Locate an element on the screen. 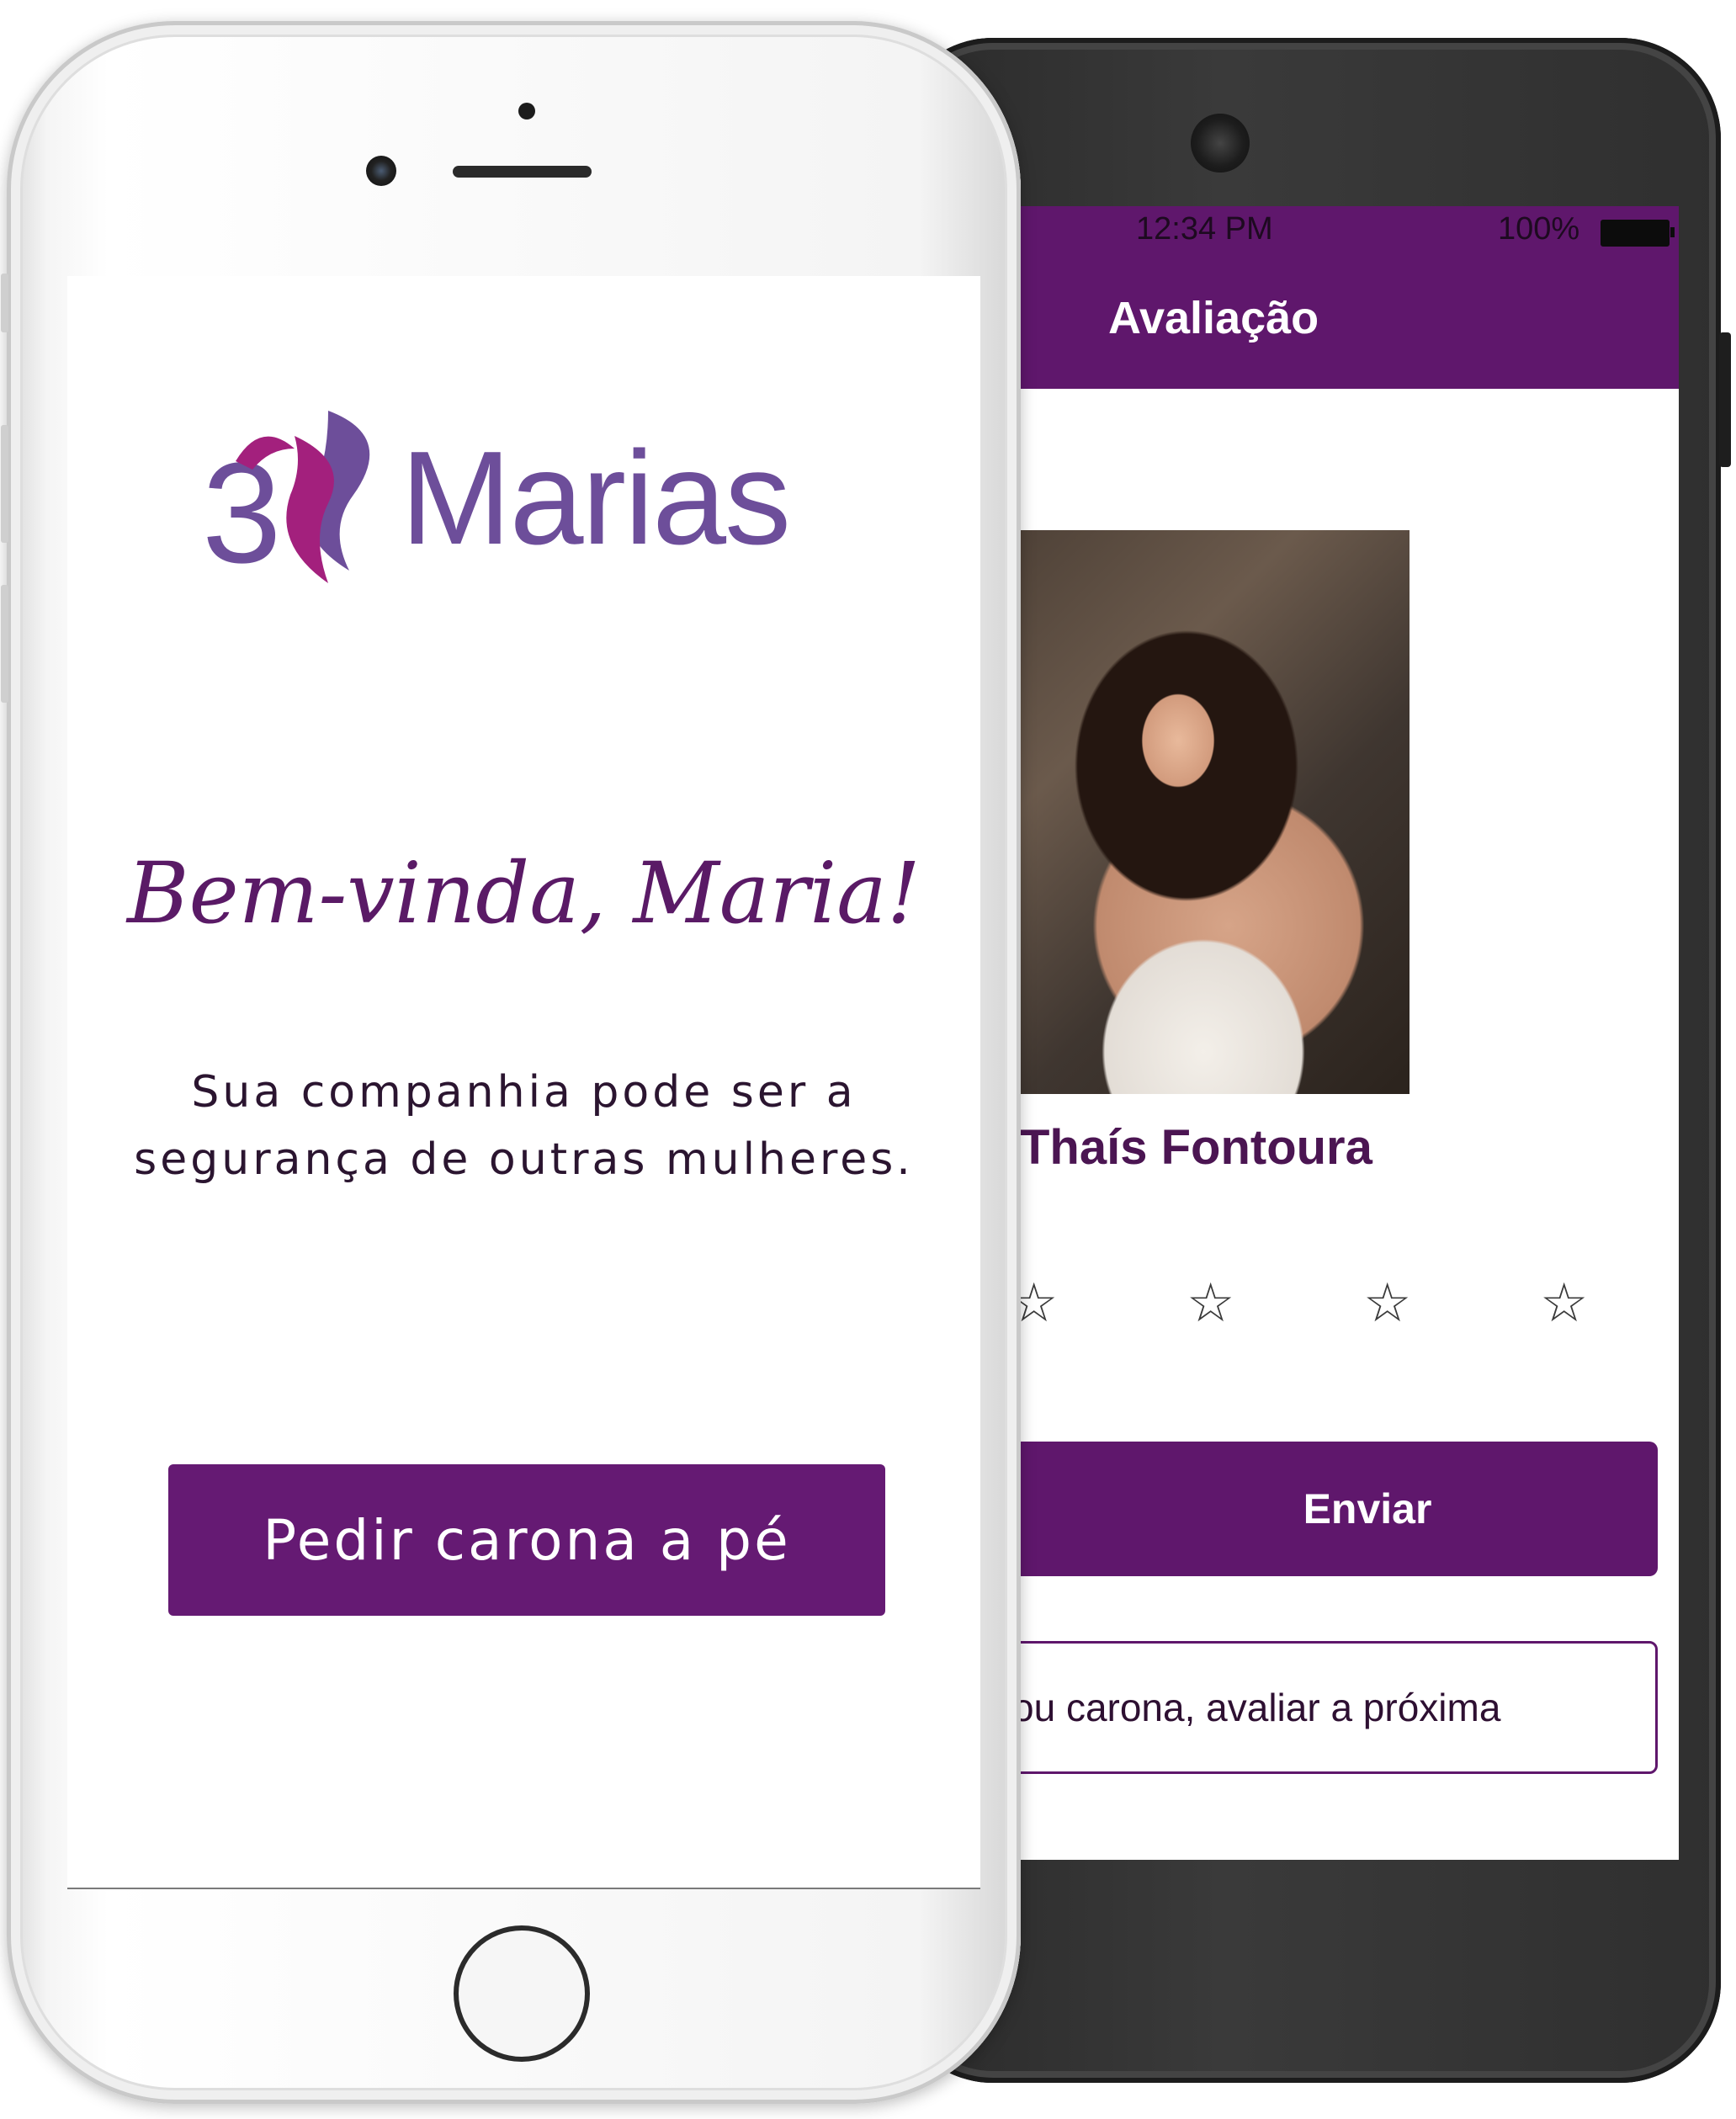 The width and height of the screenshot is (1736, 2119). welcome-heading: Bem-vinda, Maria! is located at coordinates (524, 893).